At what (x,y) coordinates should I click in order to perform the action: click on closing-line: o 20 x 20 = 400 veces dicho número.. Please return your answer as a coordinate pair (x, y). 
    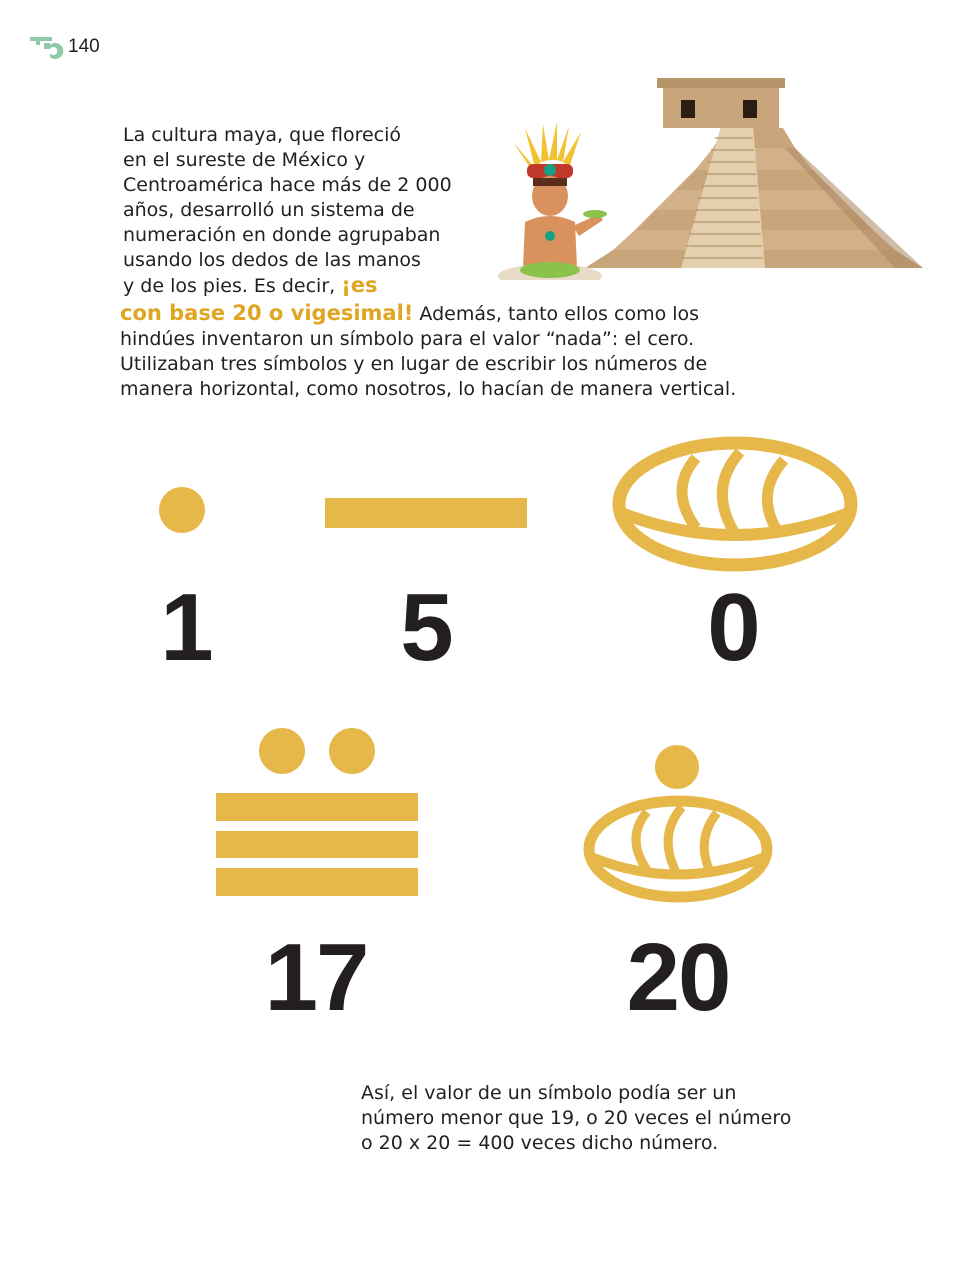
    Looking at the image, I should click on (540, 1143).